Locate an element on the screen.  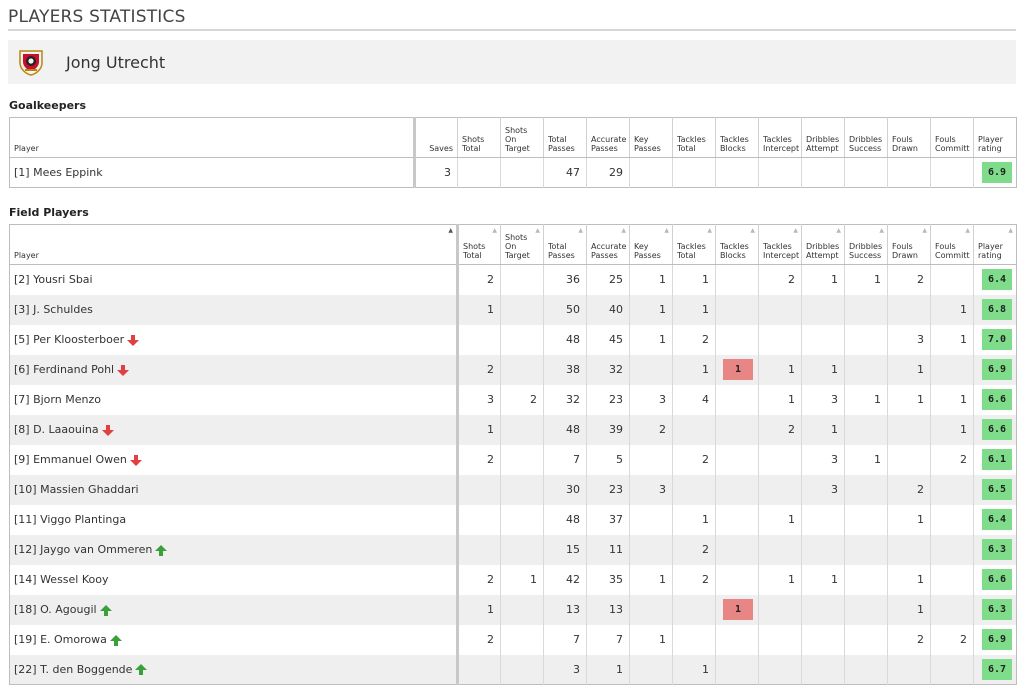
player-rating-cell: 6.4 is located at coordinates (995, 519).